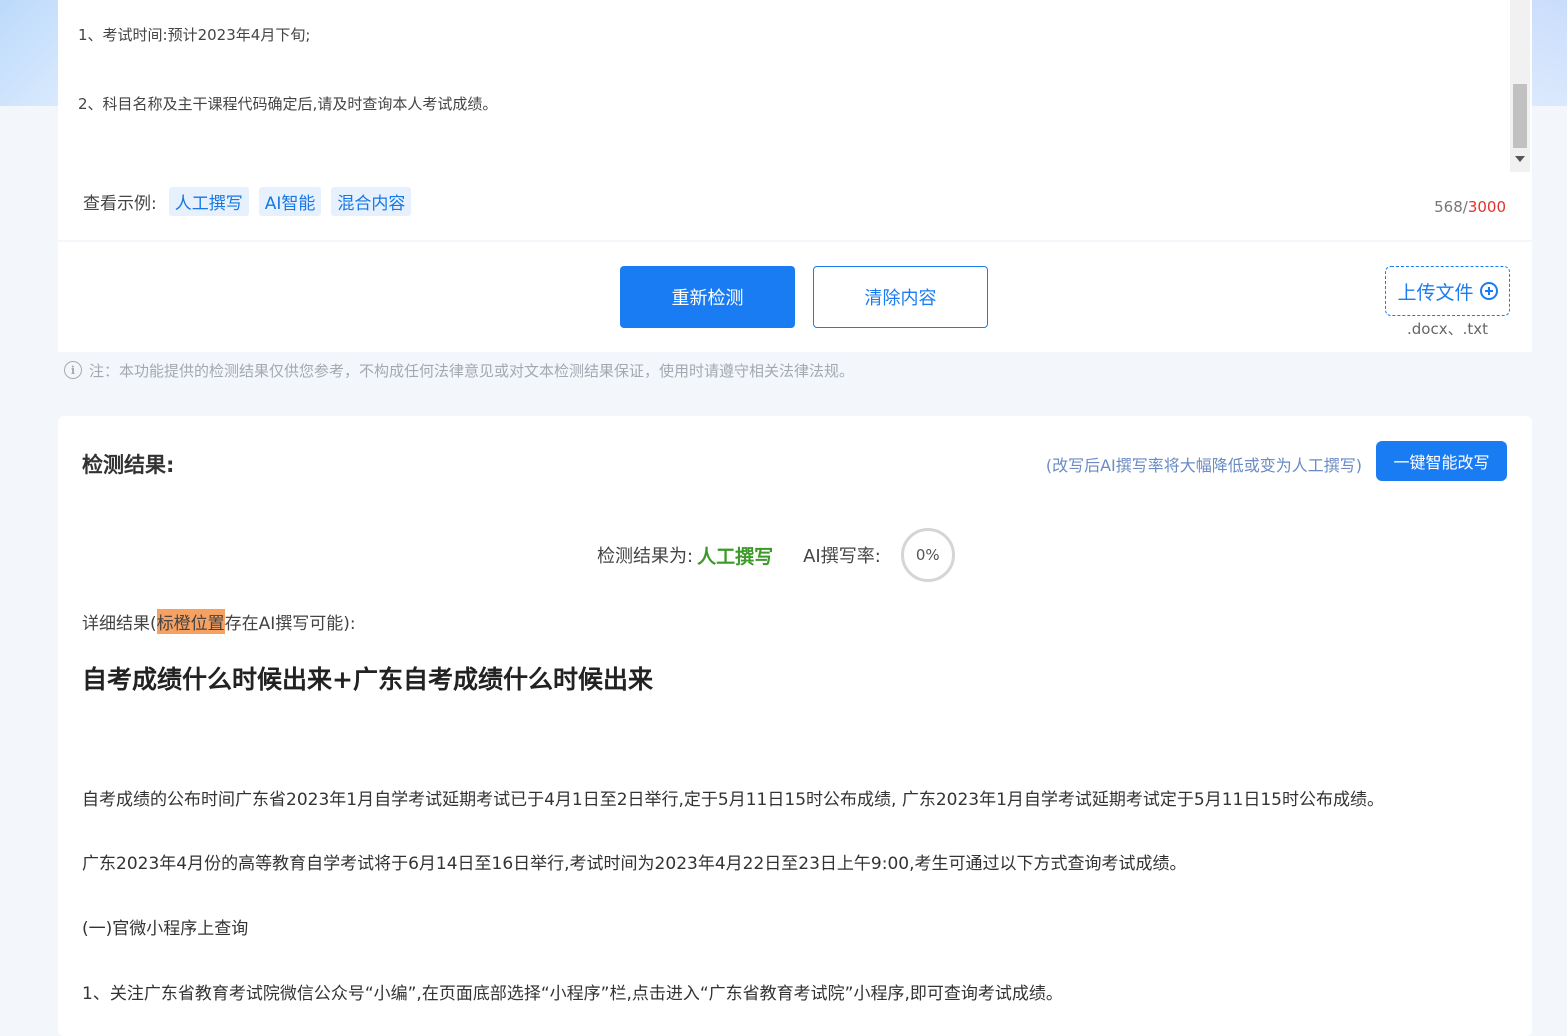  Describe the element at coordinates (1435, 292) in the screenshot. I see `upload-file-label: 上传文件` at that location.